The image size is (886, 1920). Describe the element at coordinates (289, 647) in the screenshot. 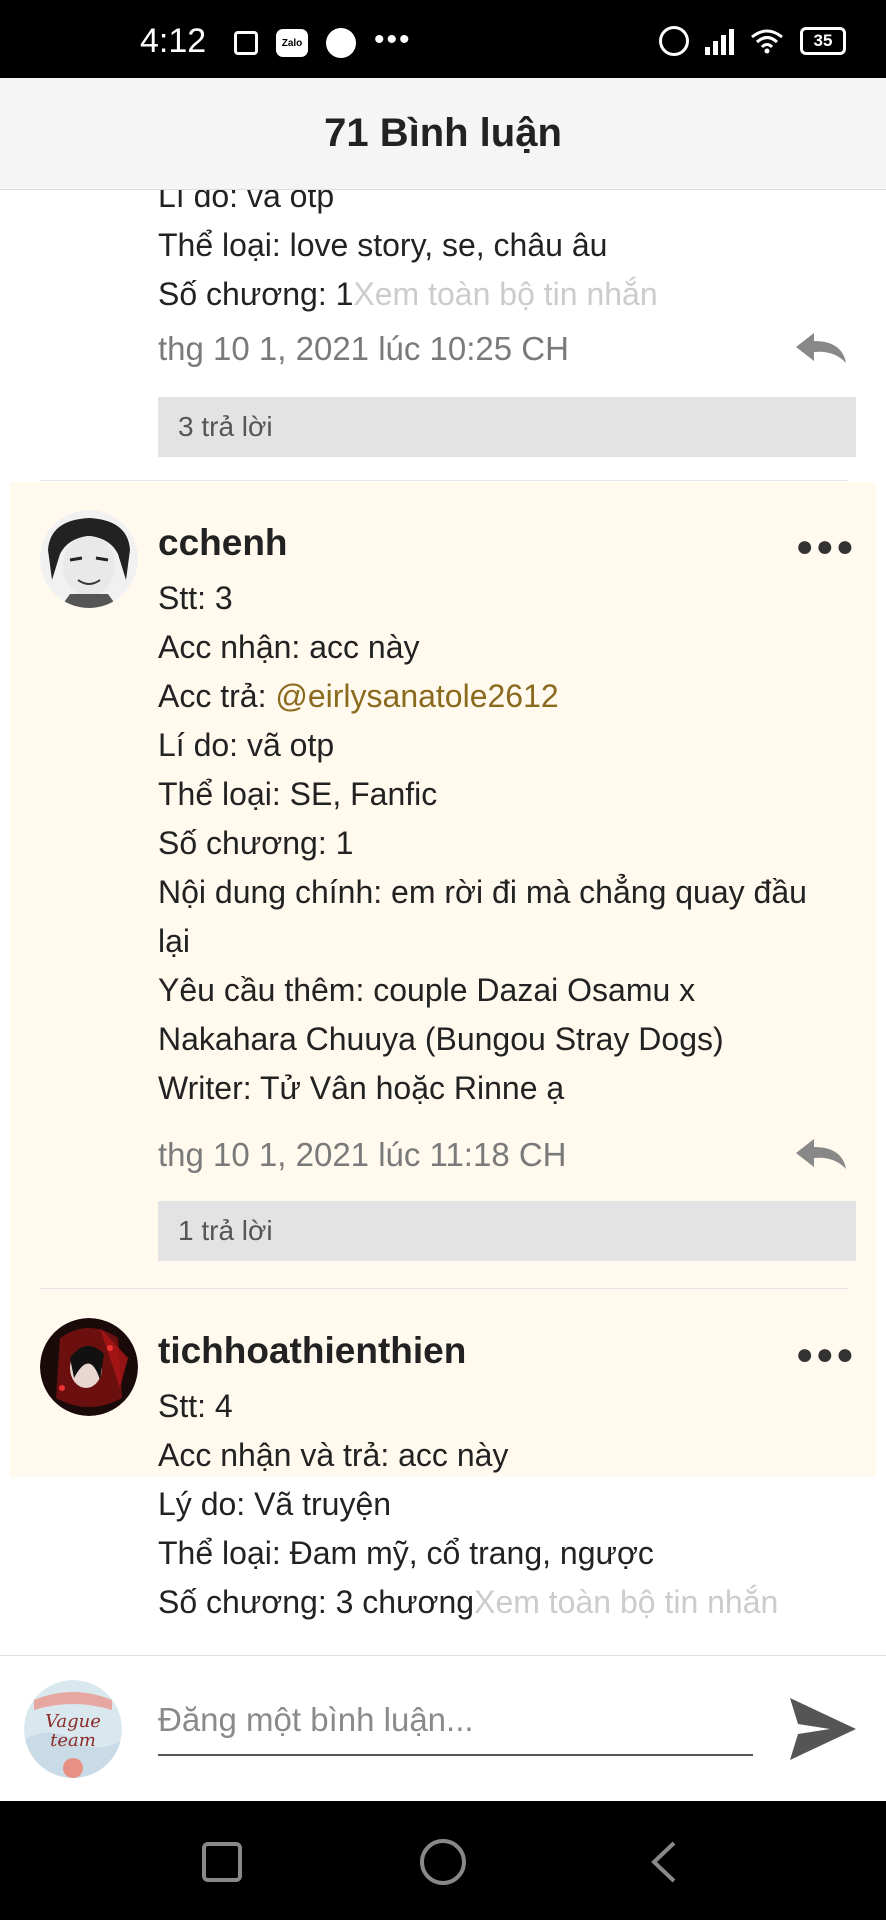

I see `comment-line: Acc nhận: acc này` at that location.